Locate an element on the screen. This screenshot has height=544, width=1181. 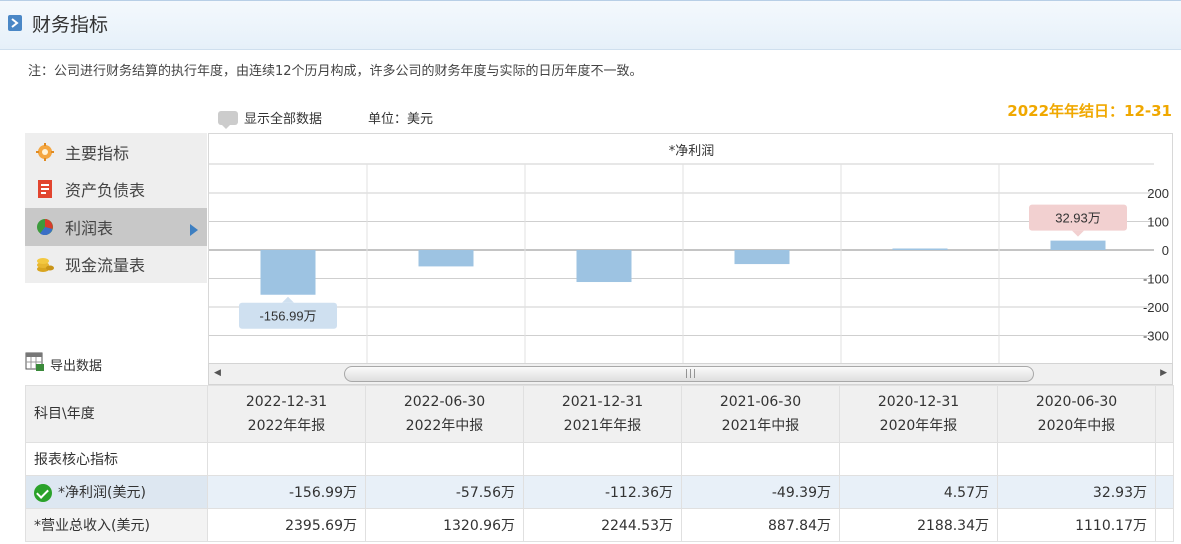
scroll-left-icon: ◀ is located at coordinates (217, 373).